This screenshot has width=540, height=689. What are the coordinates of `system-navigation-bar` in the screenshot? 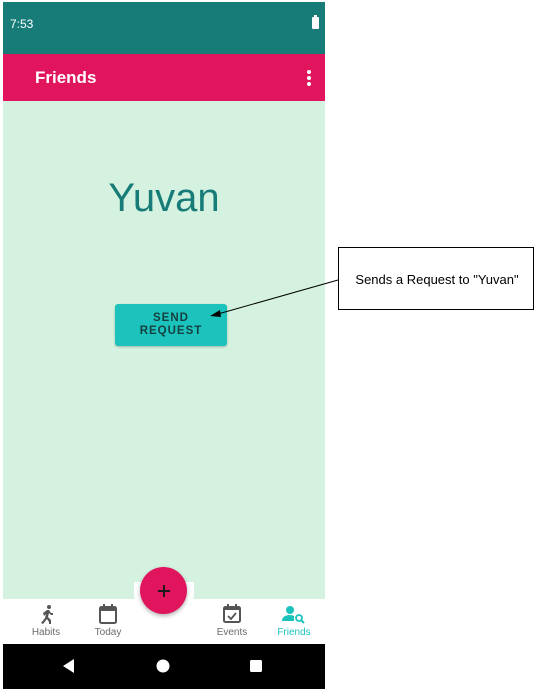 It's located at (164, 666).